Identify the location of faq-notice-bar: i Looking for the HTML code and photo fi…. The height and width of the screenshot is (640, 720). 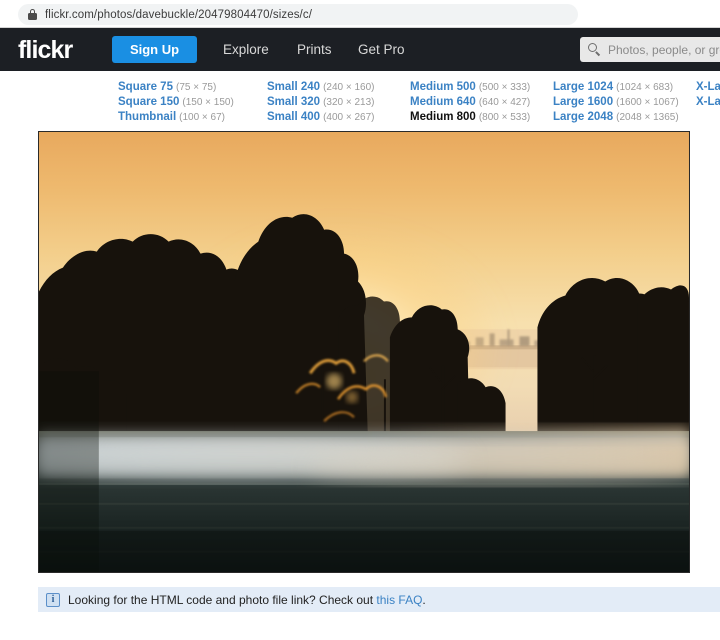
(379, 599).